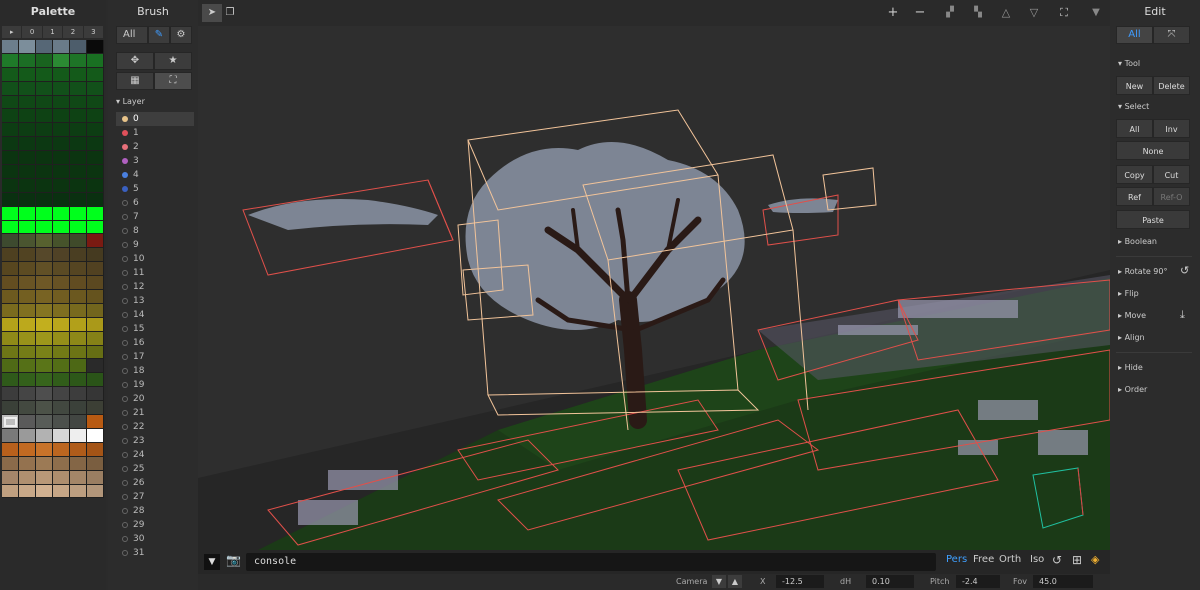 The image size is (1200, 590). What do you see at coordinates (155, 119) in the screenshot?
I see `layer-item: 0` at bounding box center [155, 119].